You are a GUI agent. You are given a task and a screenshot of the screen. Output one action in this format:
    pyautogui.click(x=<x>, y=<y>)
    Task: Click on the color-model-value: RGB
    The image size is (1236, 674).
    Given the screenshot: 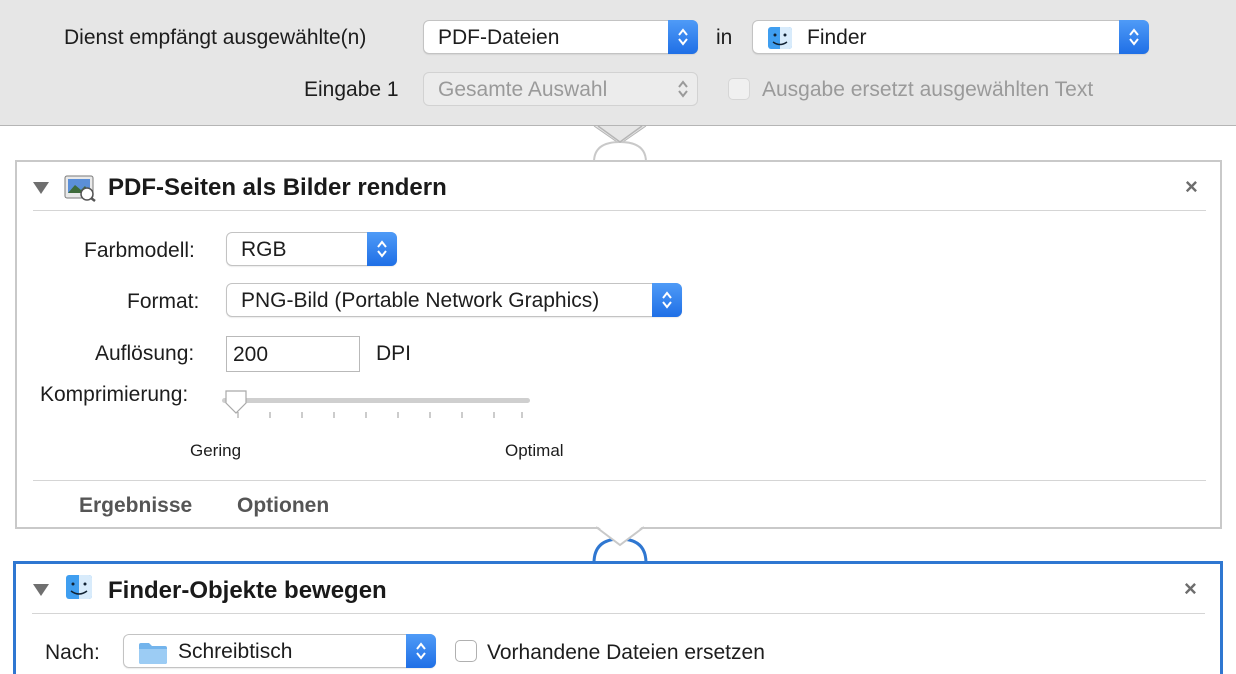 What is the action you would take?
    pyautogui.click(x=264, y=249)
    